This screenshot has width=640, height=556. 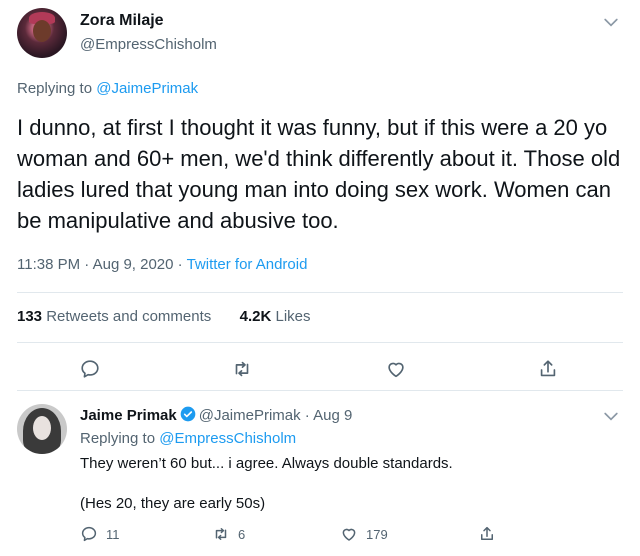 I want to click on reply-author-line: Jaime Primak @JaimePrimak · Aug 9, so click(x=216, y=415).